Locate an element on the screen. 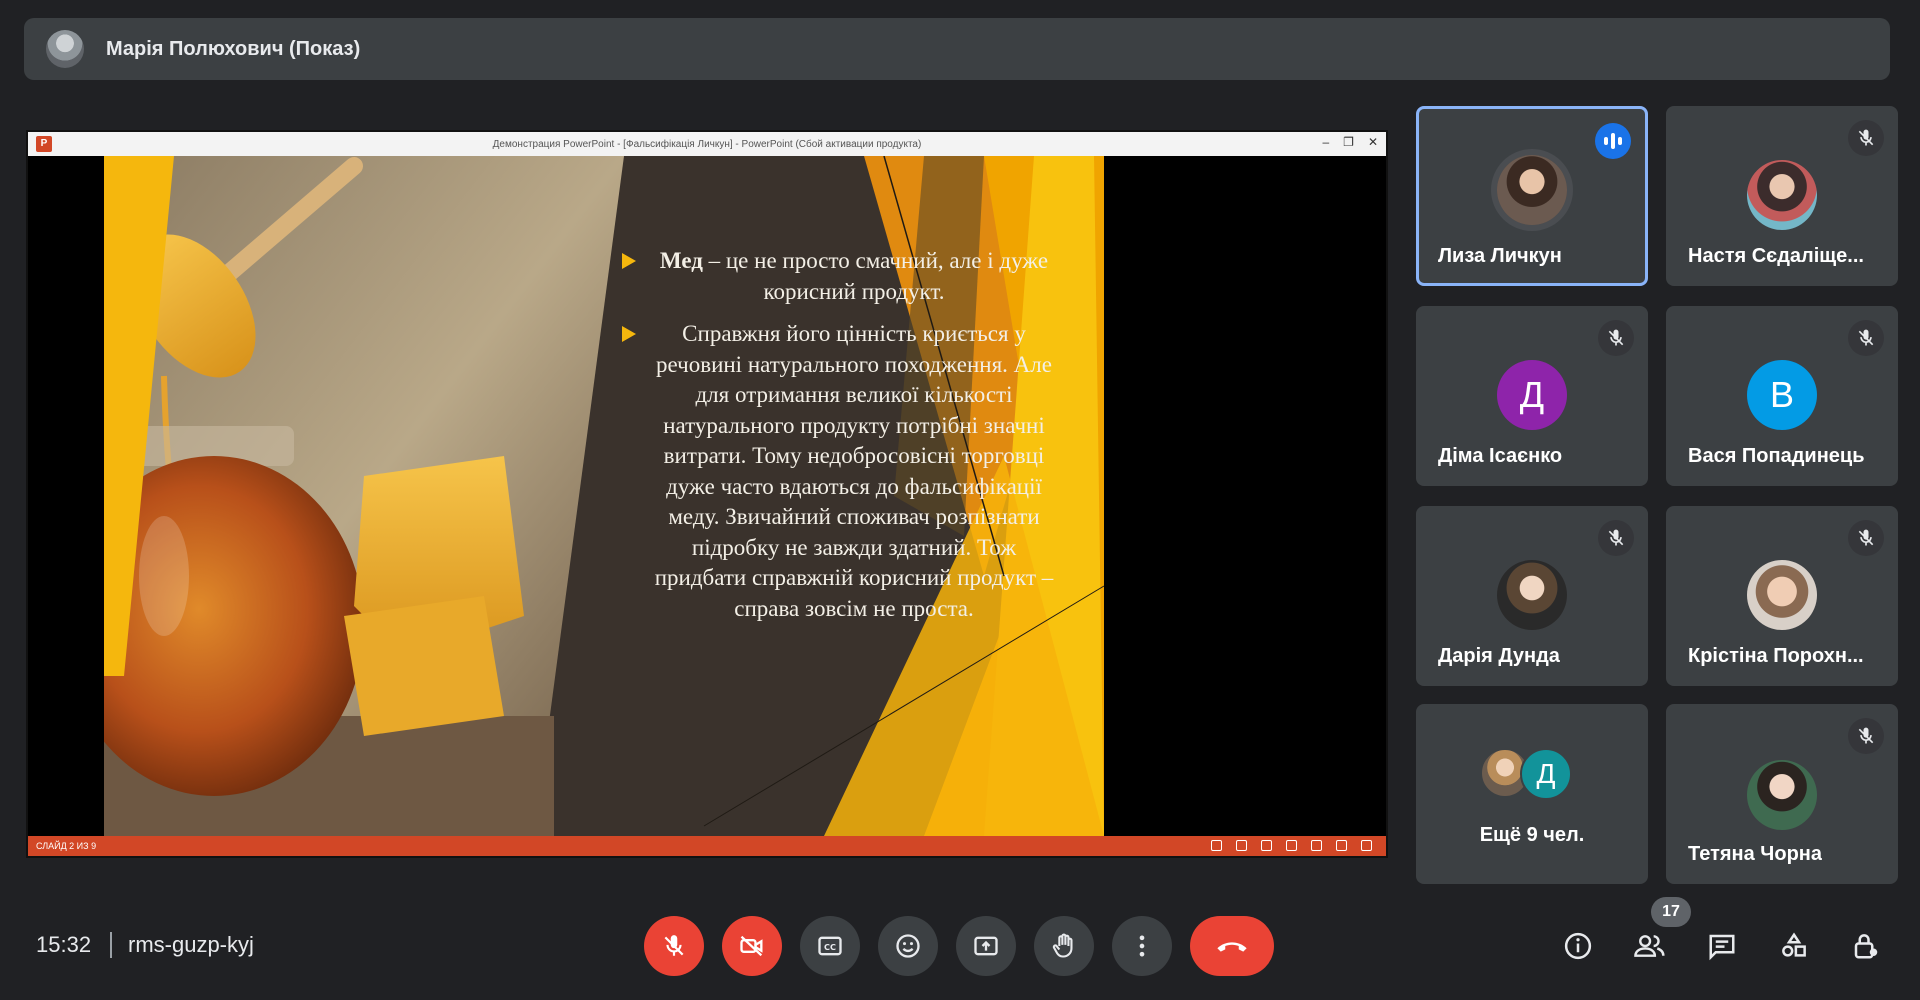 This screenshot has width=1920, height=1000. more-participants-tile: Д Ещё 9 чел. is located at coordinates (1532, 794).